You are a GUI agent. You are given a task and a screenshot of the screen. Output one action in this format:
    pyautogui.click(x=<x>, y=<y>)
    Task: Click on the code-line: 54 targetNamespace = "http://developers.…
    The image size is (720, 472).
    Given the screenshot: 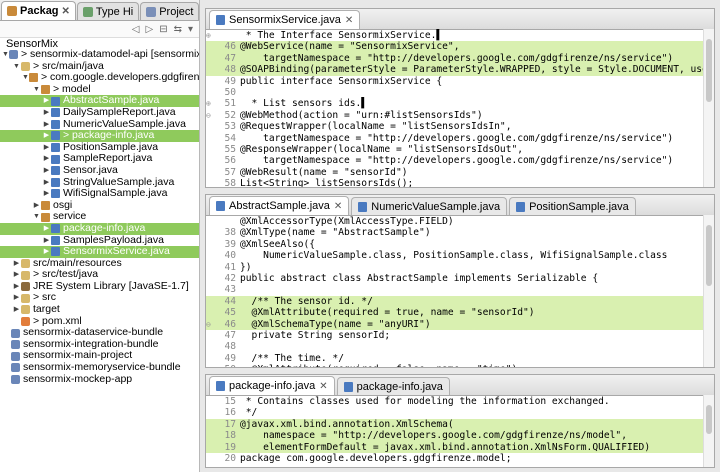 What is the action you would take?
    pyautogui.click(x=460, y=138)
    